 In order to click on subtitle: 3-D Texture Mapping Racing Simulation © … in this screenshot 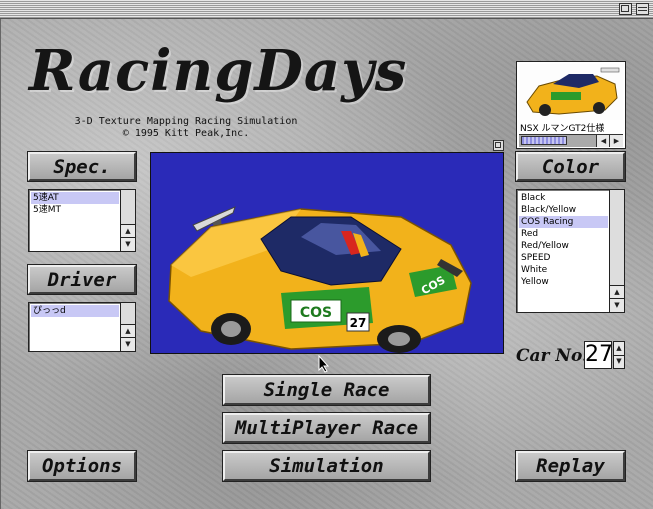, I will do `click(186, 128)`.